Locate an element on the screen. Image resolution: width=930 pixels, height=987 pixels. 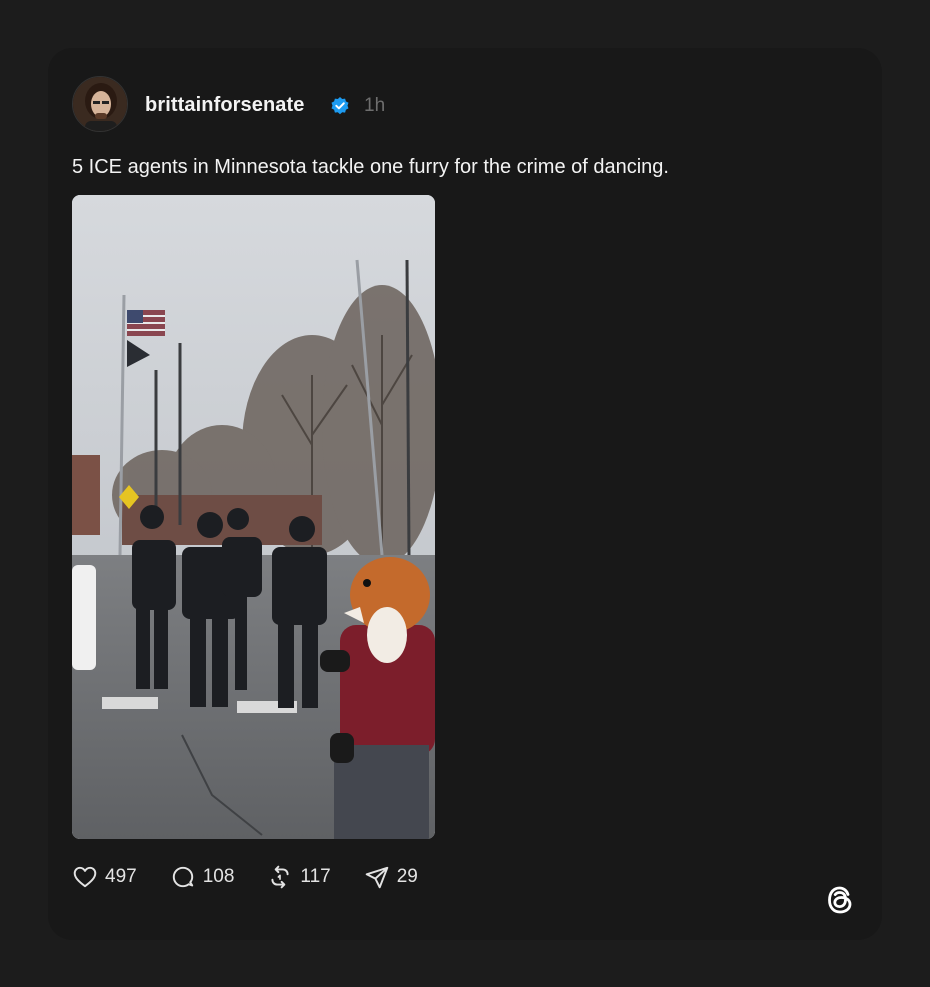
like-button: 497 is located at coordinates (104, 877).